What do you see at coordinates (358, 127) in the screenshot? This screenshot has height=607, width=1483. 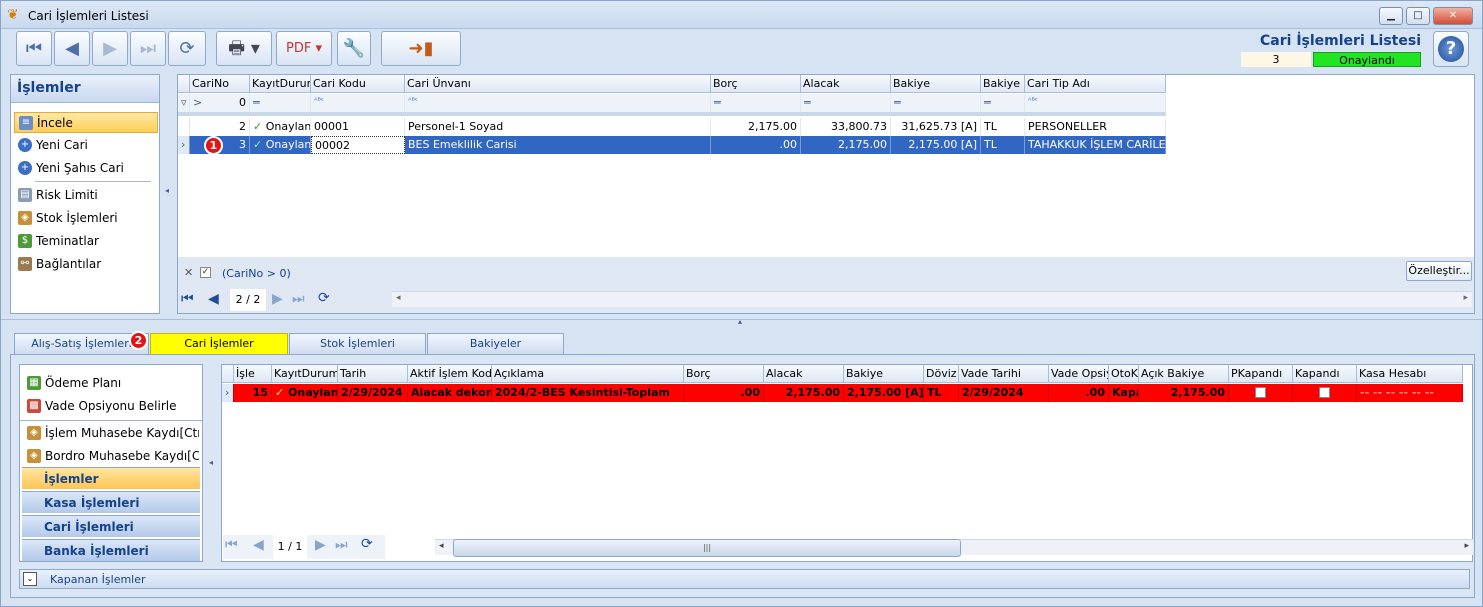 I see `cell-cari-kodu: 00001` at bounding box center [358, 127].